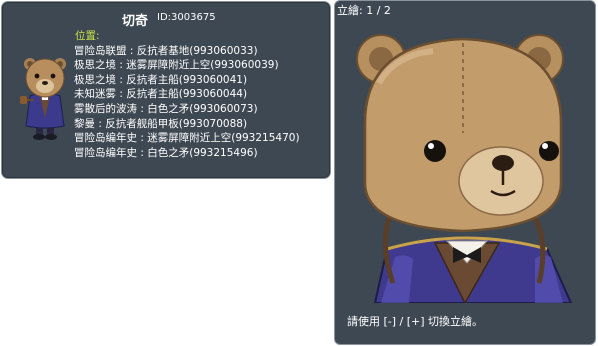 Image resolution: width=598 pixels, height=346 pixels. Describe the element at coordinates (135, 21) in the screenshot. I see `npc-name: 切奇` at that location.